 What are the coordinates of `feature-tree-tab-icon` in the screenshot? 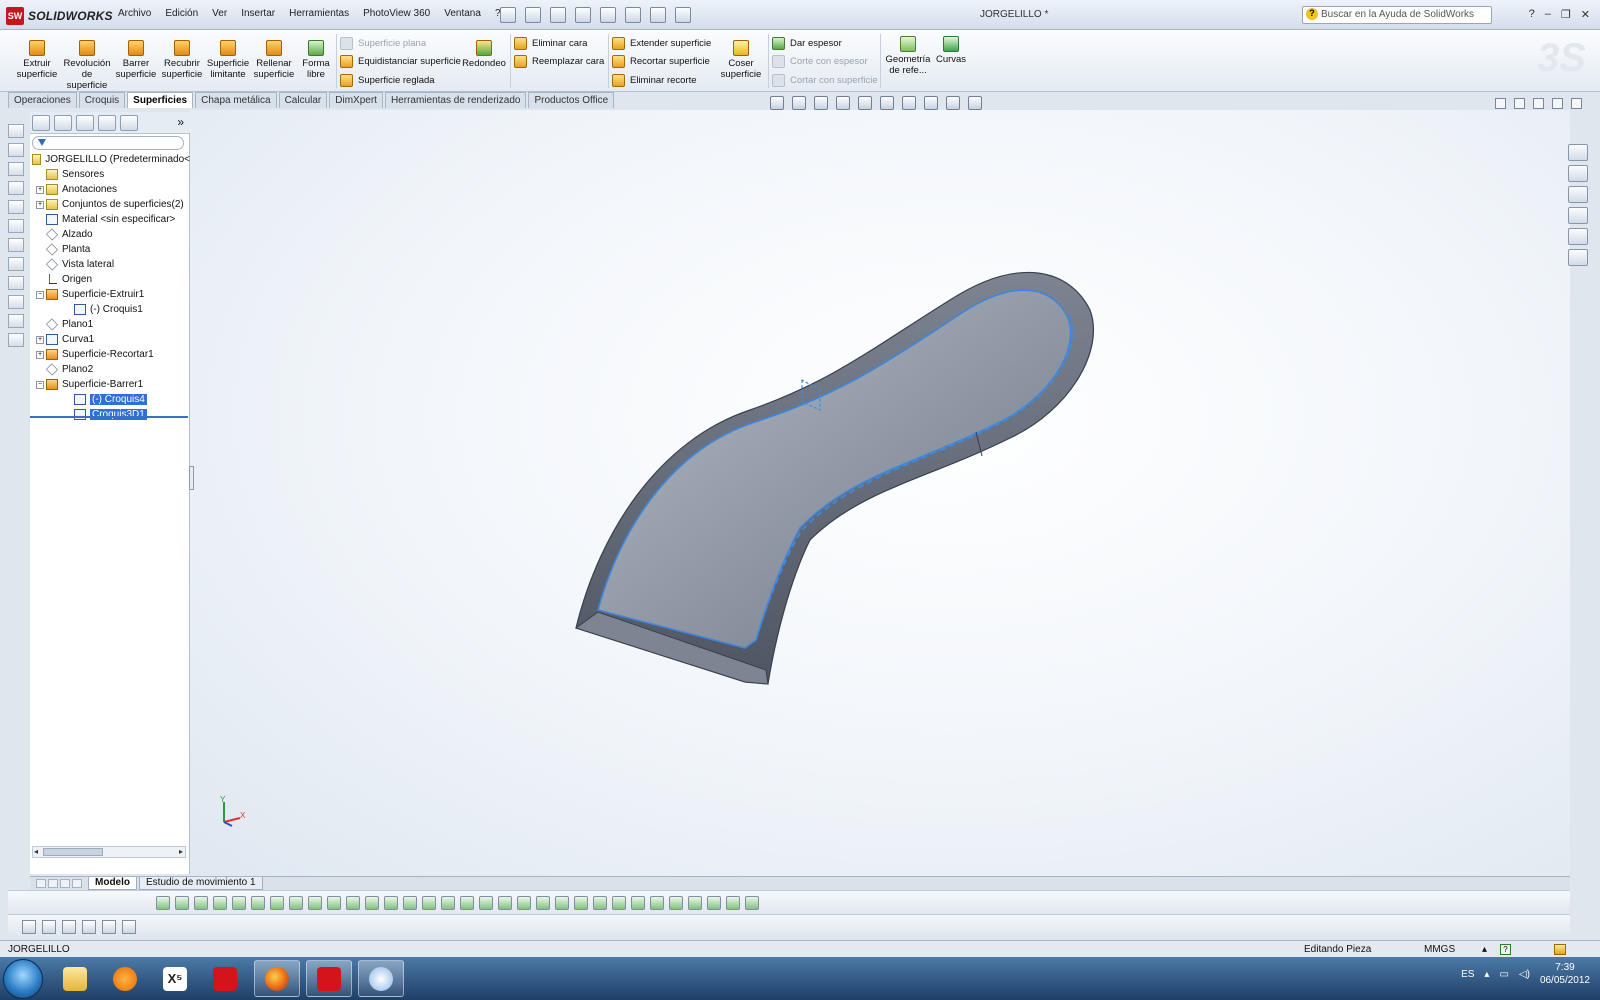 It's located at (41, 123).